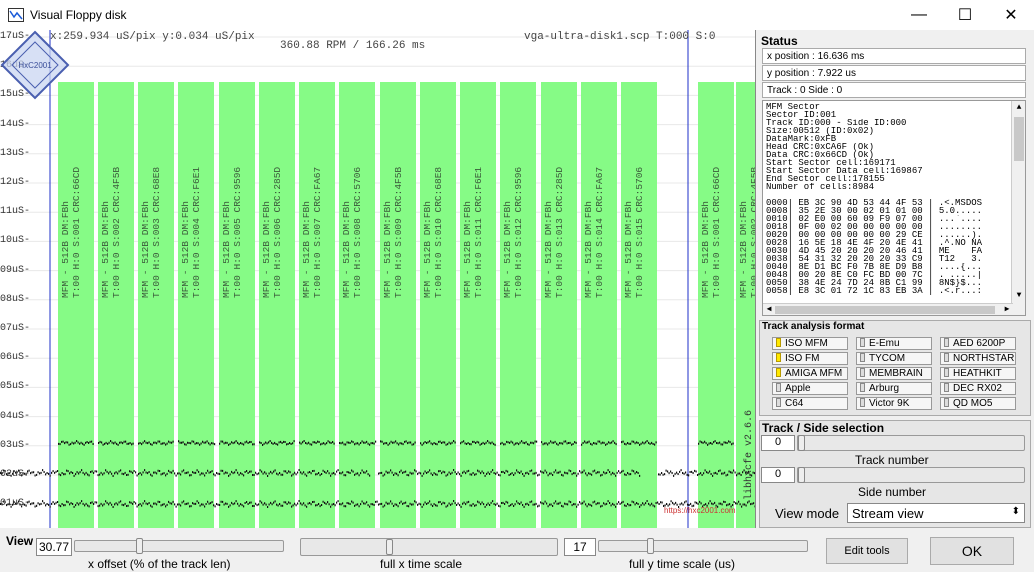  What do you see at coordinates (911, 443) in the screenshot?
I see `track-number-slider` at bounding box center [911, 443].